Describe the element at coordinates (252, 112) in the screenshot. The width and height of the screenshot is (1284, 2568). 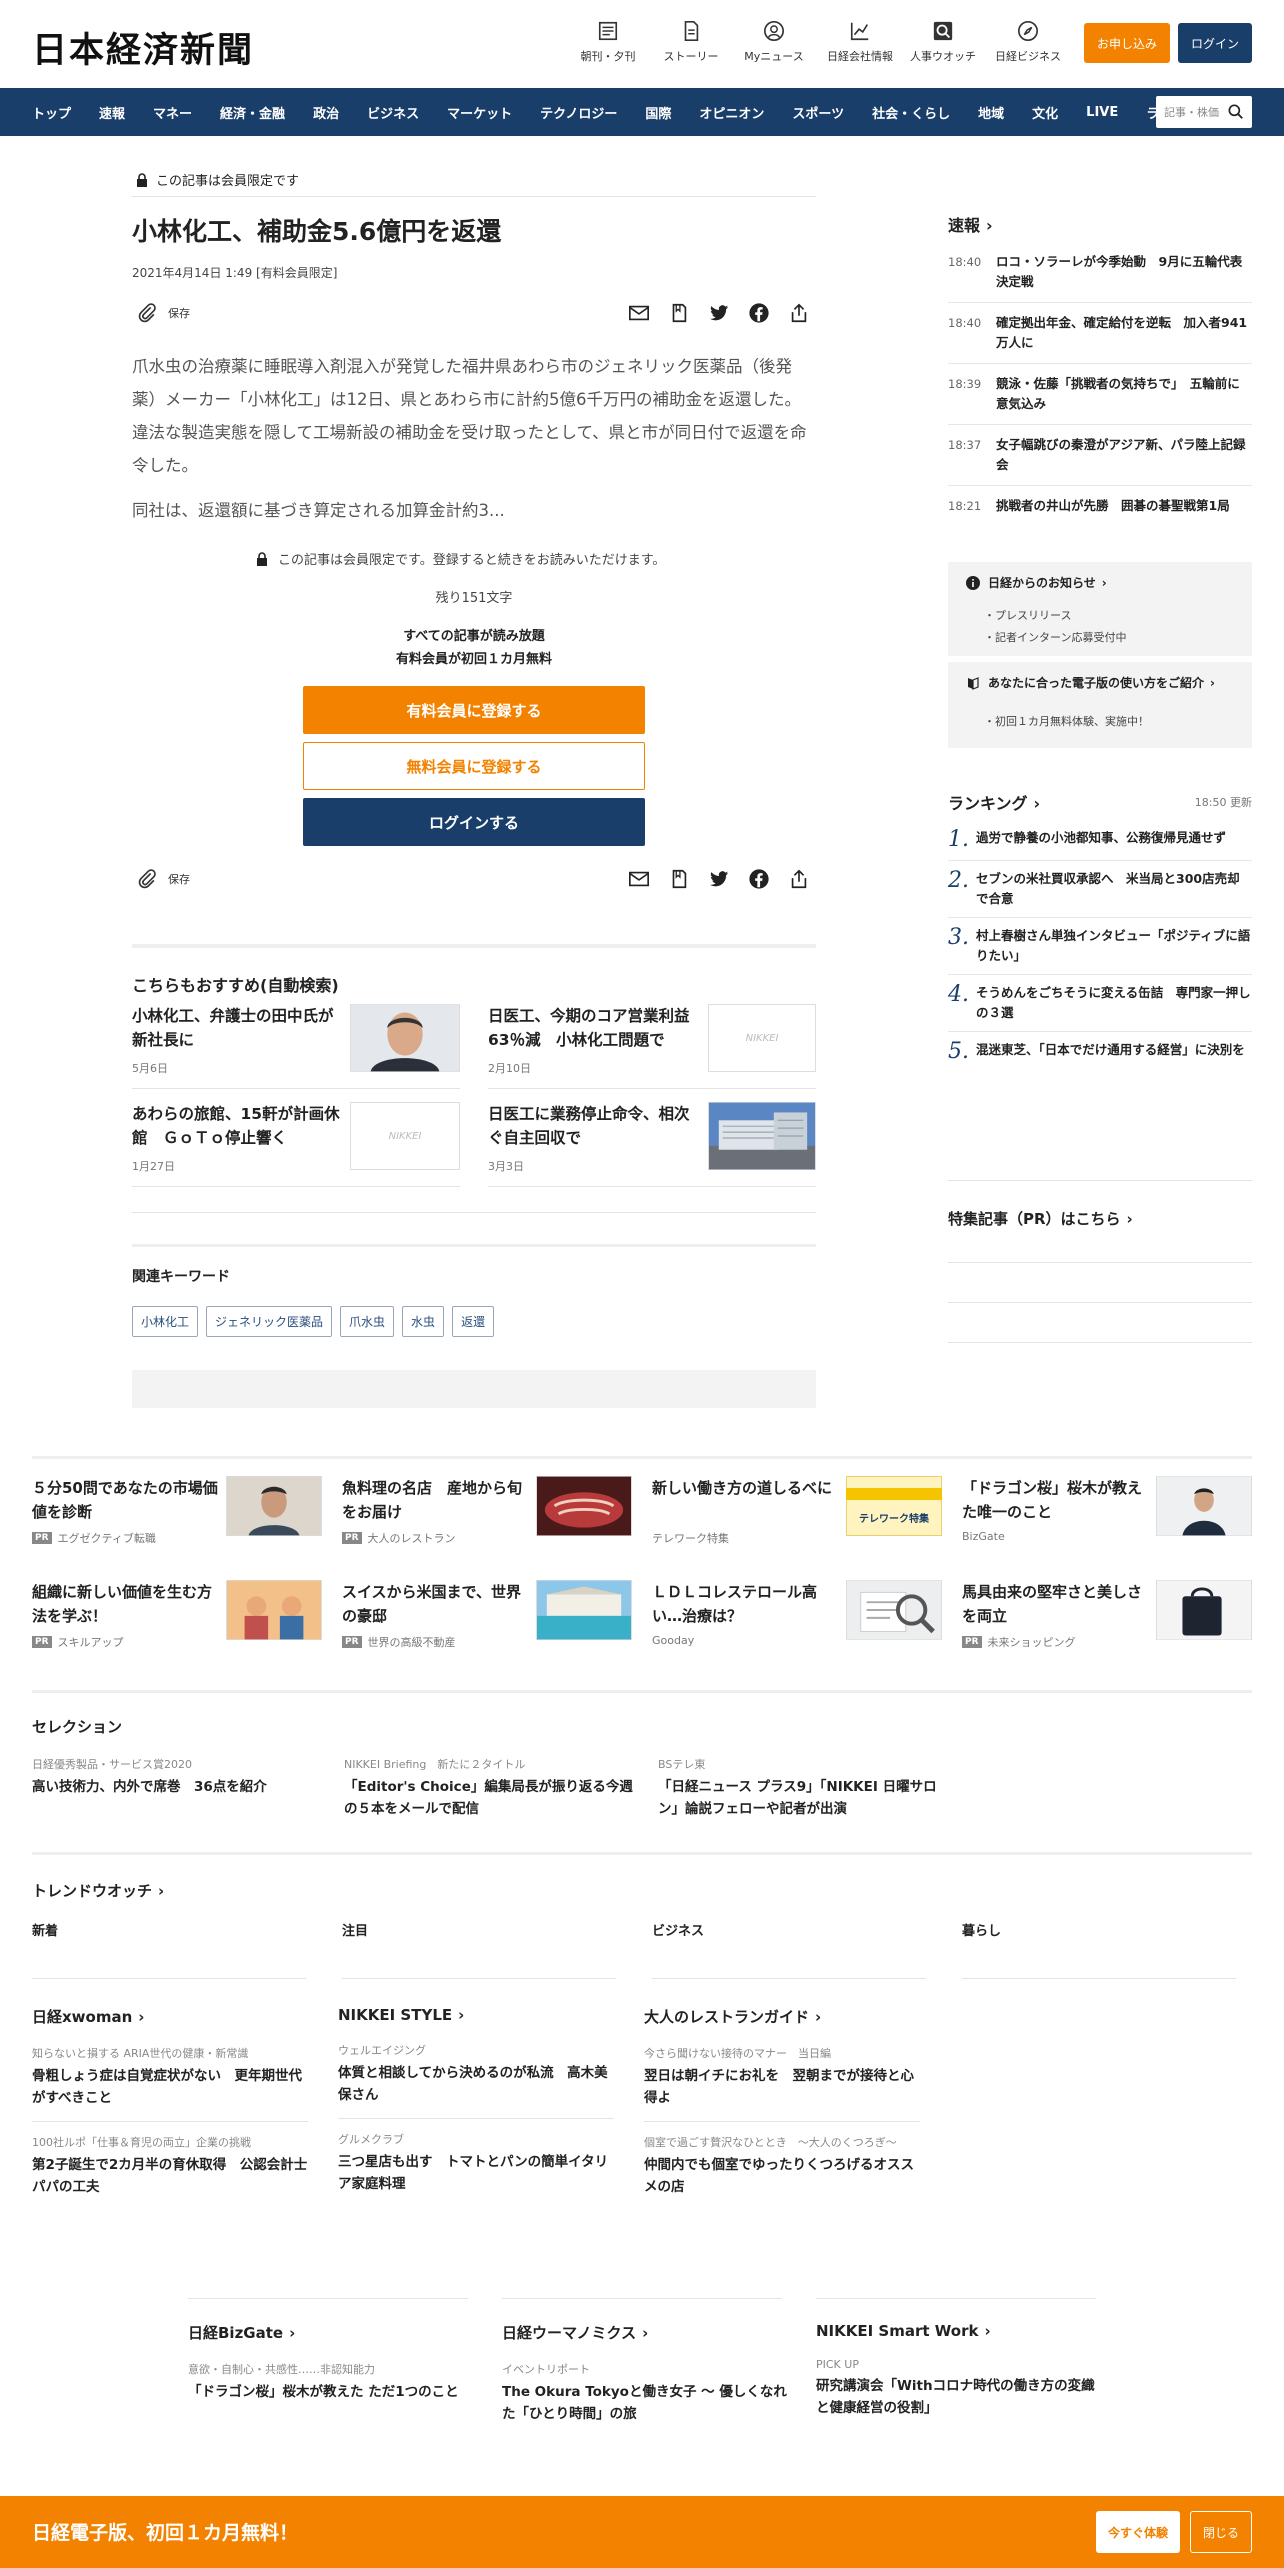
I see `nav-item-economy: 経済・金融` at that location.